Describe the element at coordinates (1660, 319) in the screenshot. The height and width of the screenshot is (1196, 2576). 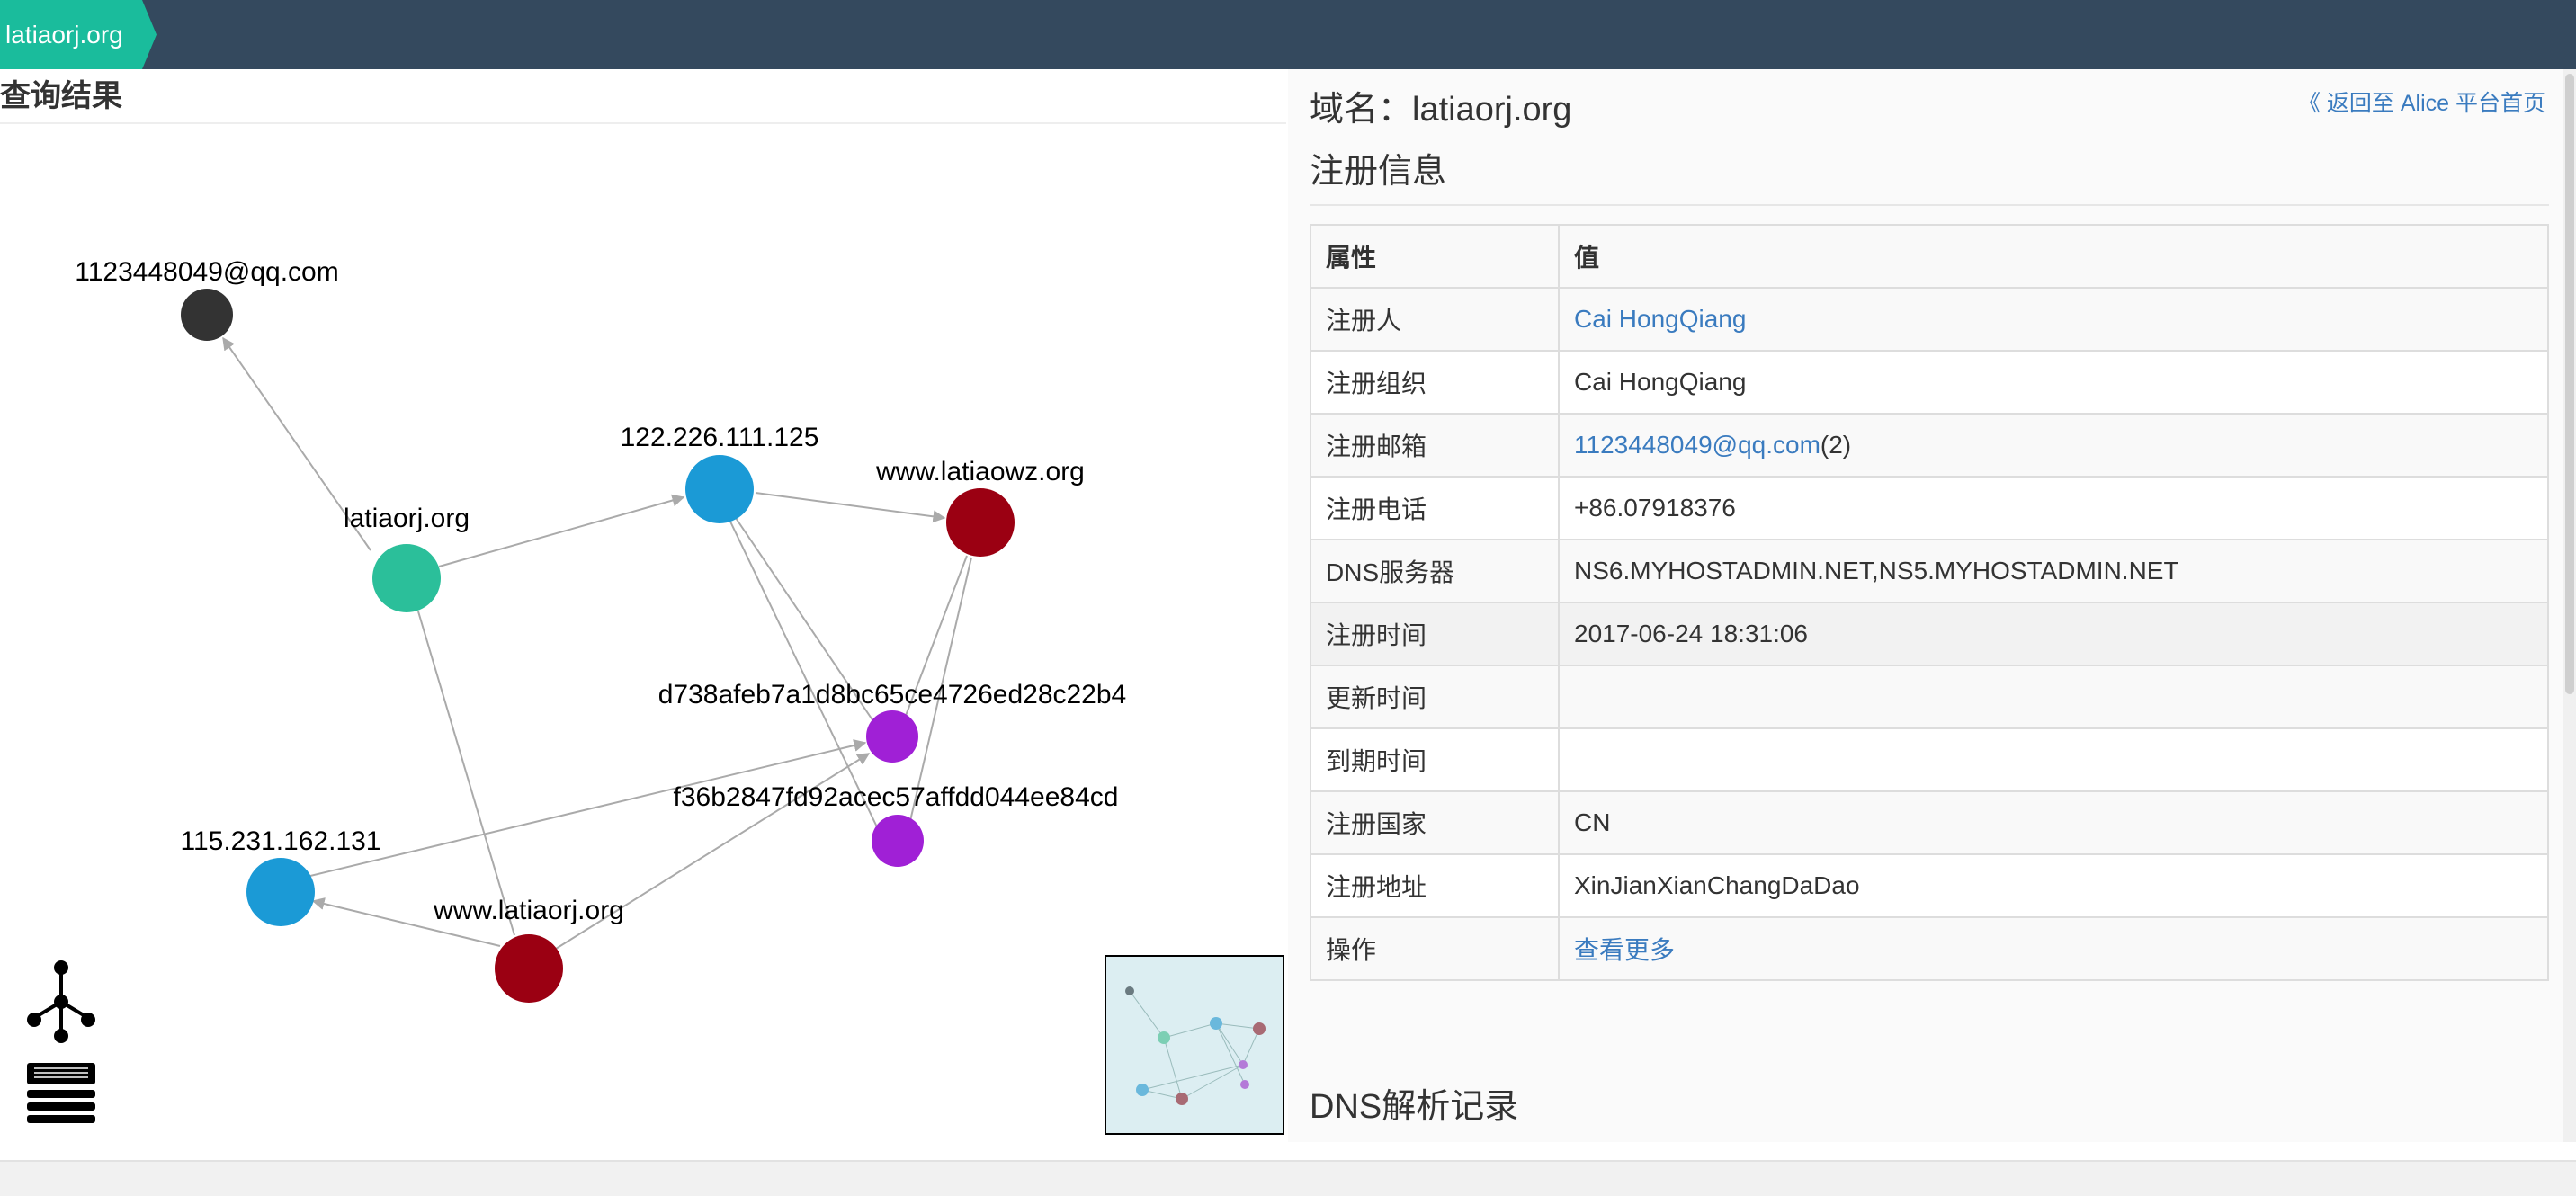
I see `registrant-link: Cai HongQiang` at that location.